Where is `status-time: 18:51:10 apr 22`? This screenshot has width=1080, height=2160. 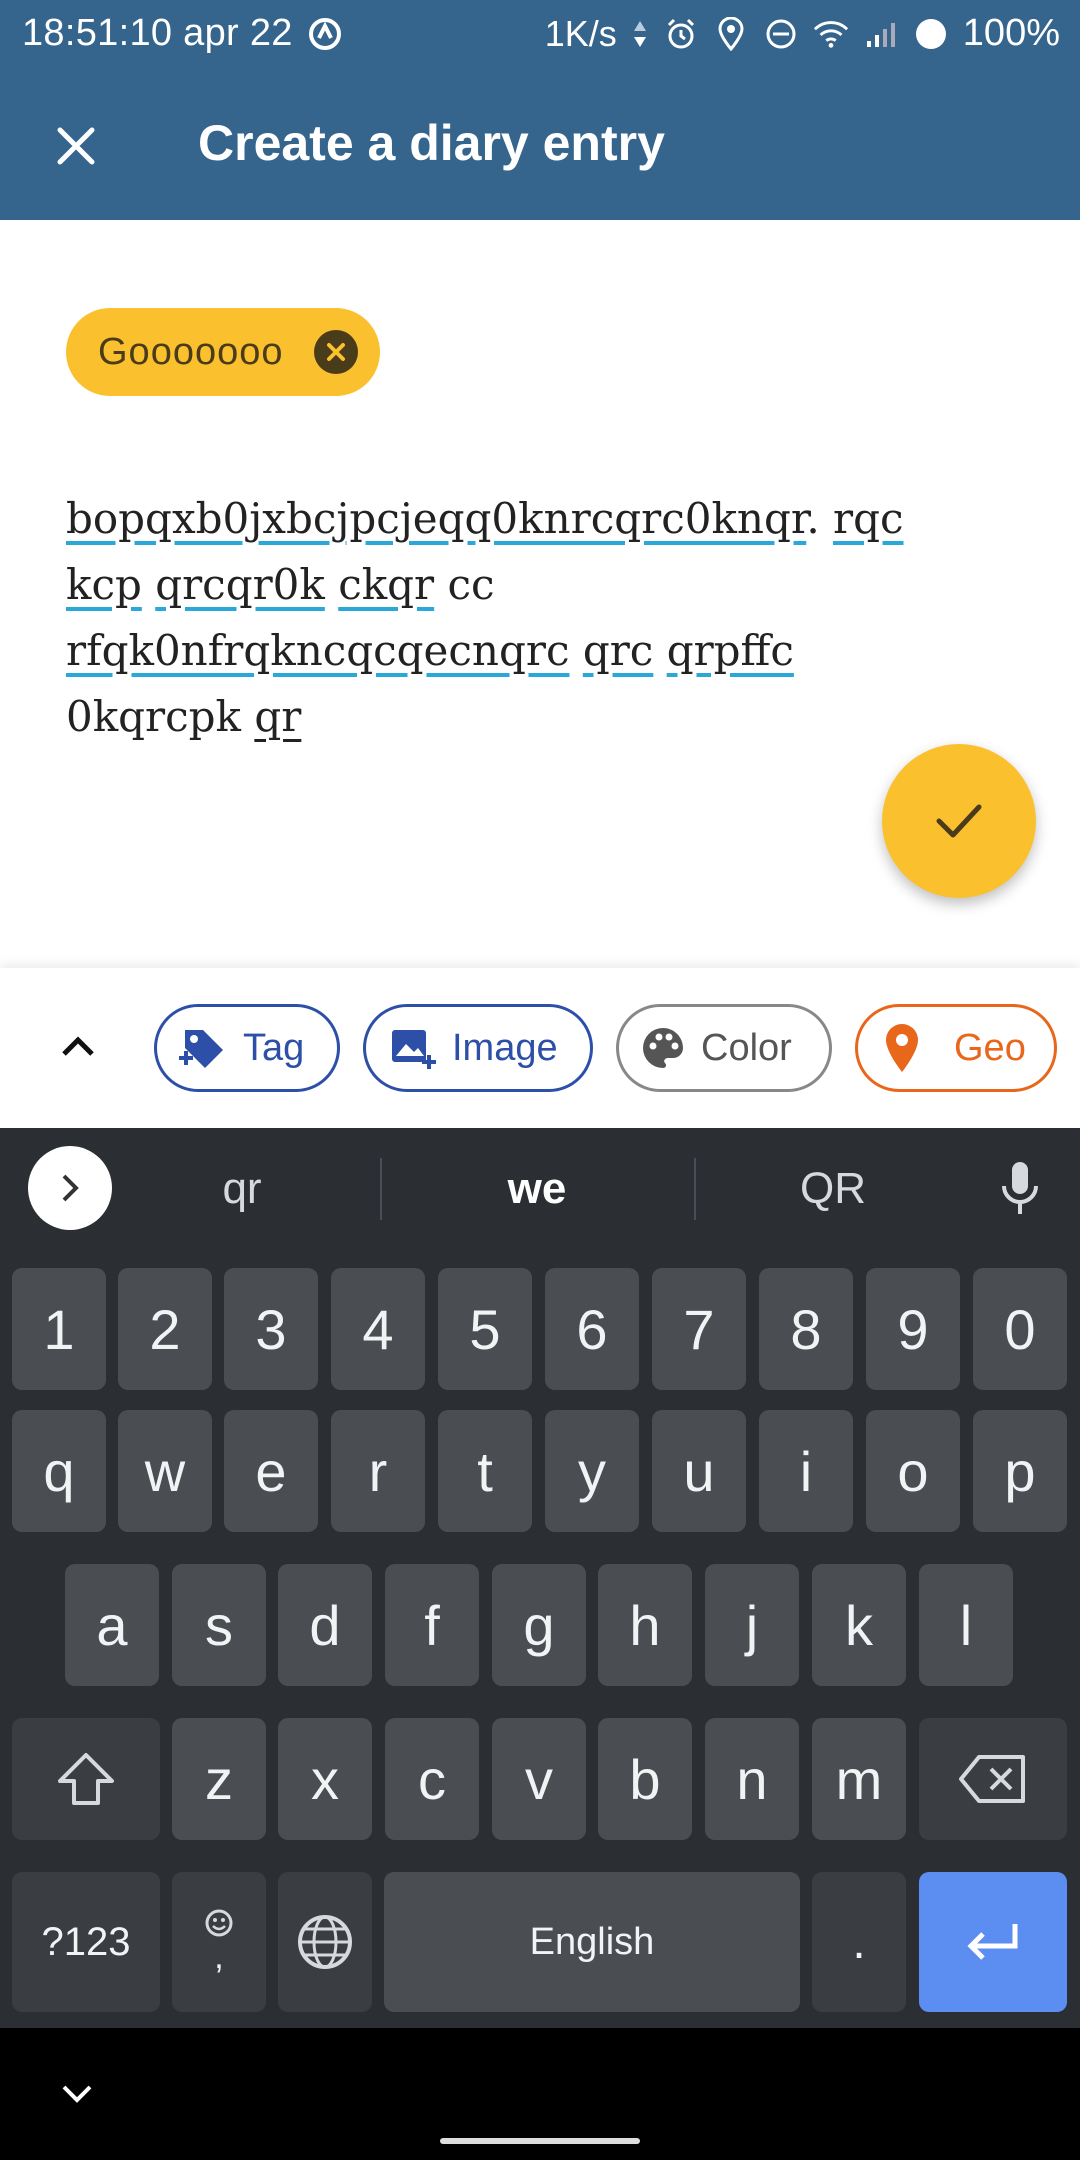
status-time: 18:51:10 apr 22 is located at coordinates (157, 33).